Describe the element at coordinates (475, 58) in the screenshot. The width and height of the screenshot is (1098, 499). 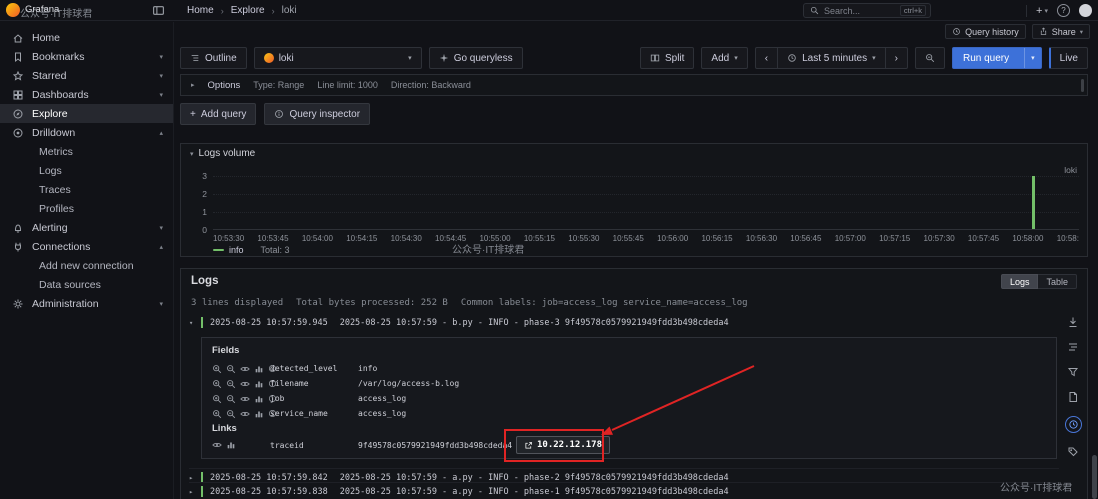
I see `go-queryless-button: Go queryless` at that location.